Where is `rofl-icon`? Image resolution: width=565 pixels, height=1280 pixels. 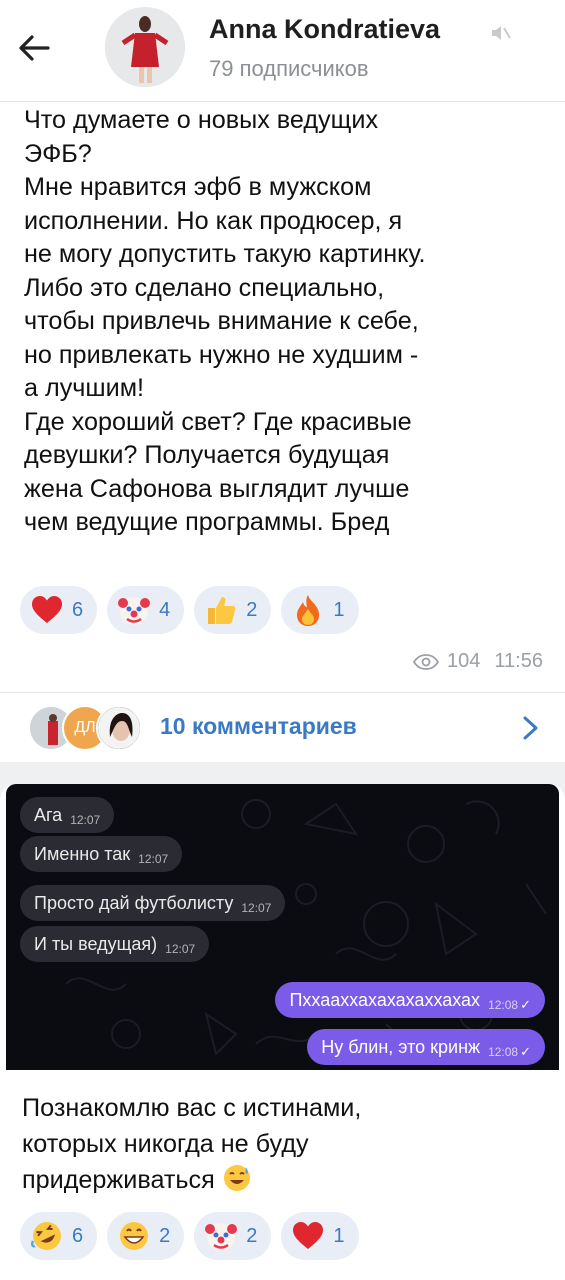 rofl-icon is located at coordinates (47, 1236).